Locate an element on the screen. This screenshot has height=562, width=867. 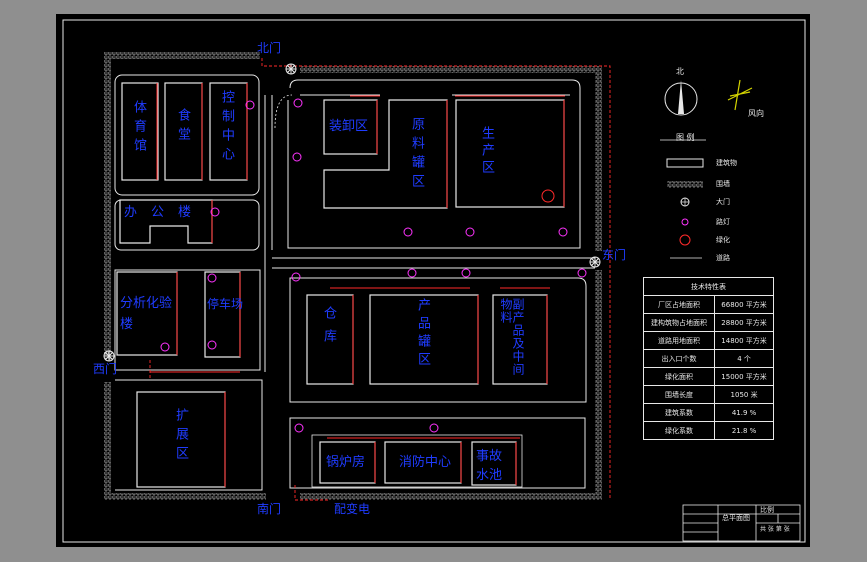
spec-label: 建构筑物占地面积 is located at coordinates (679, 322).